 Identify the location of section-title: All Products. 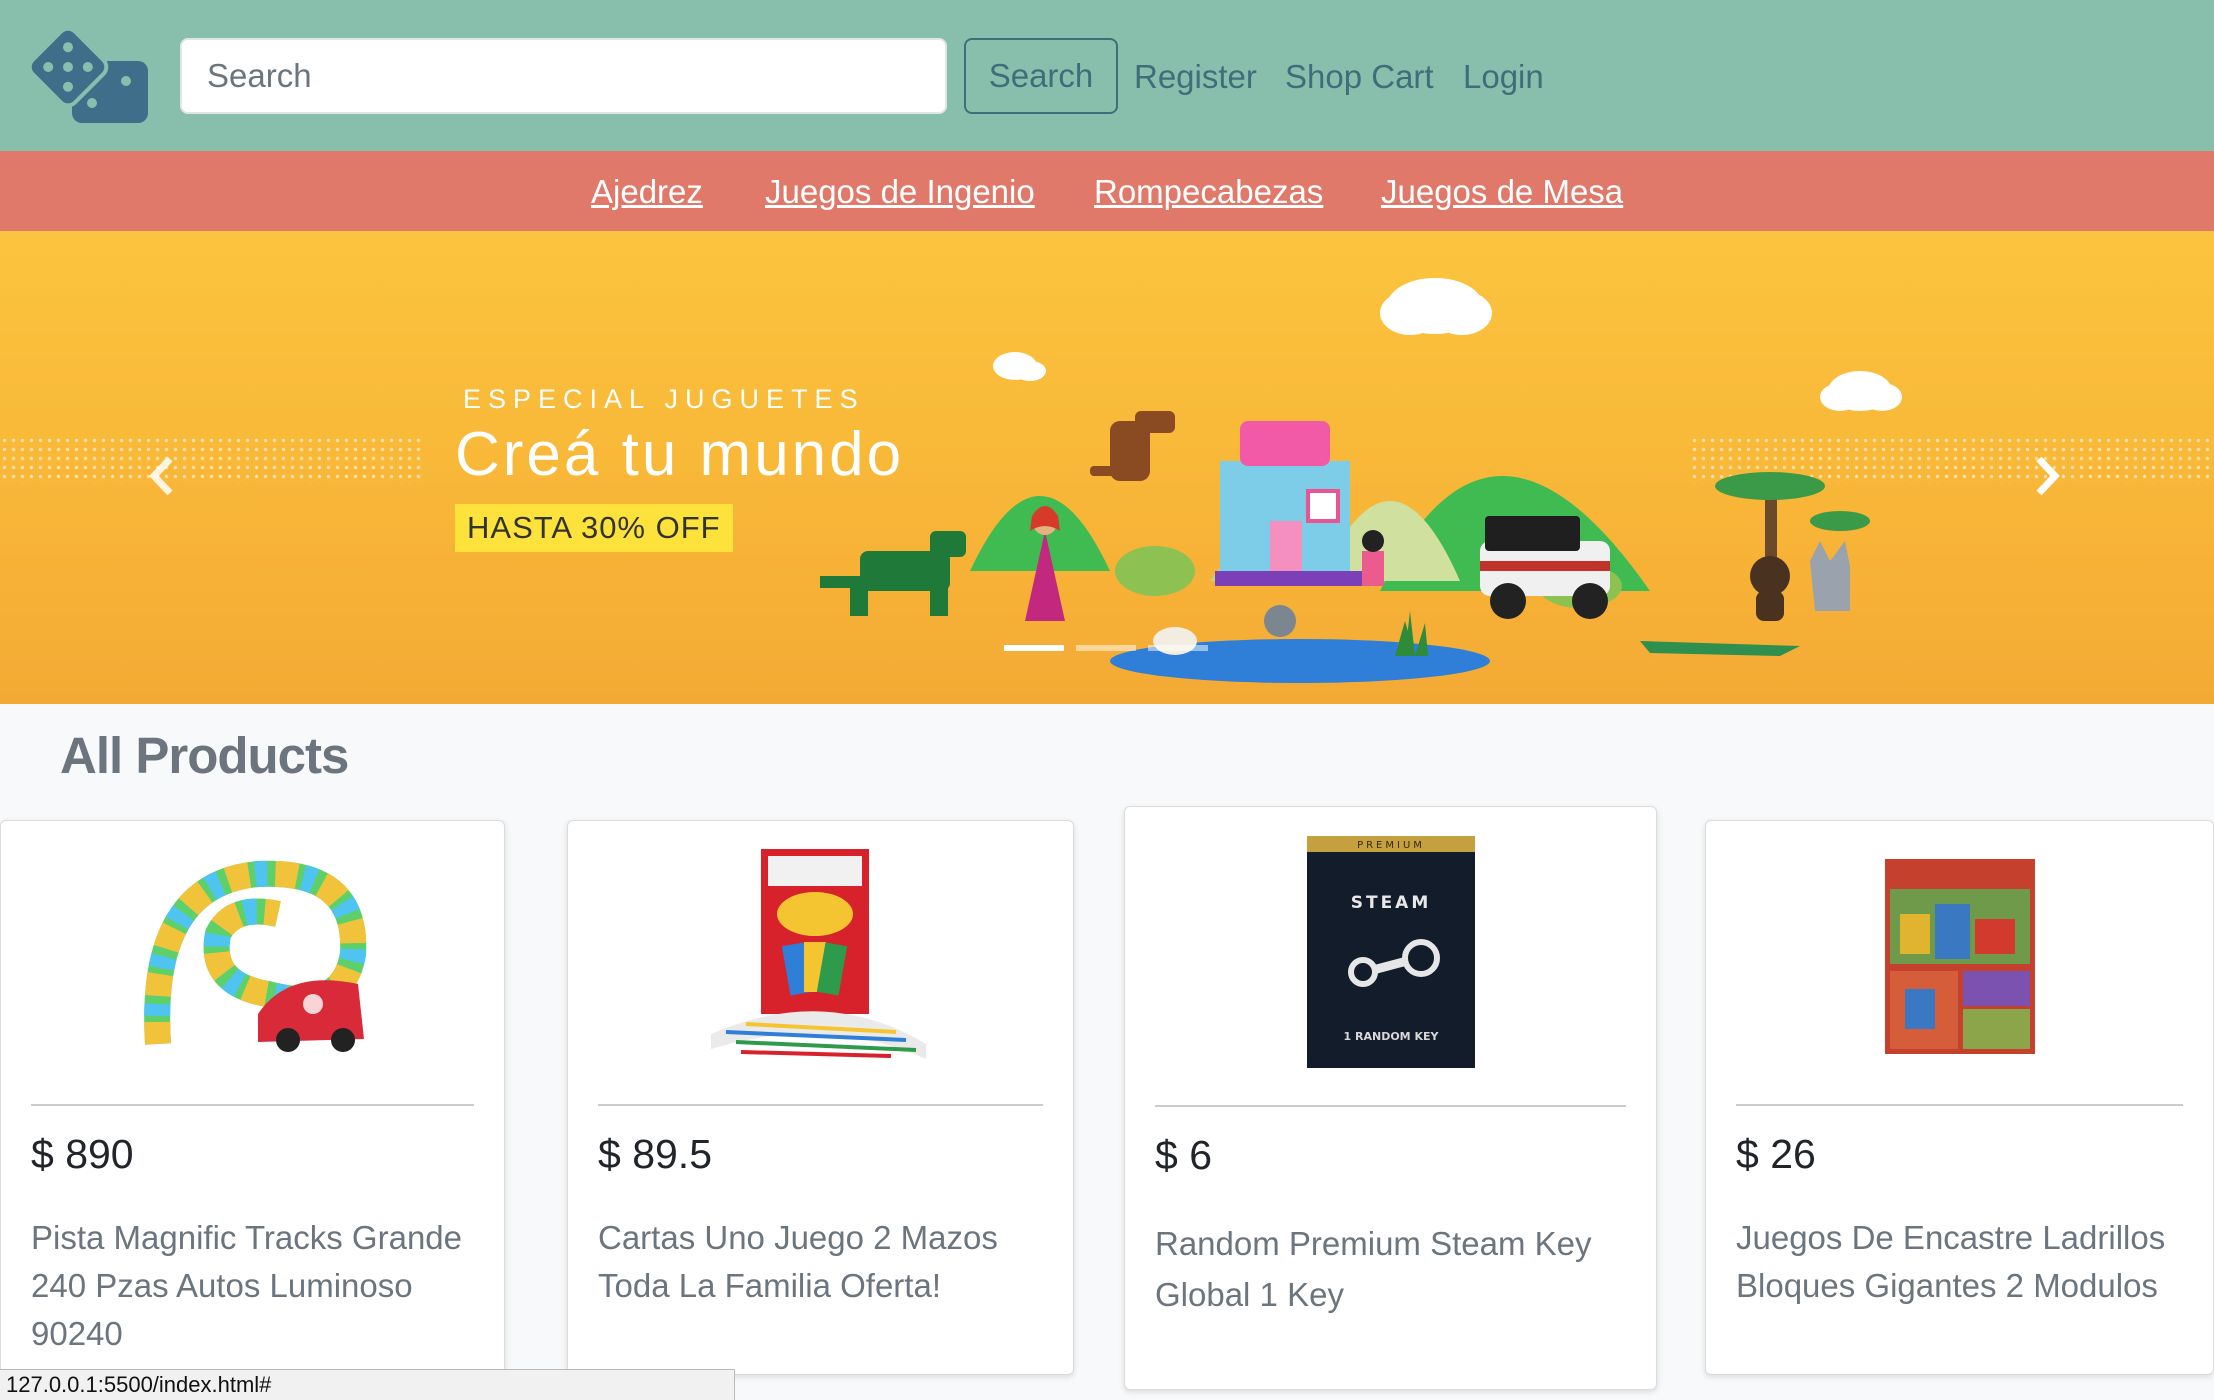
(204, 755).